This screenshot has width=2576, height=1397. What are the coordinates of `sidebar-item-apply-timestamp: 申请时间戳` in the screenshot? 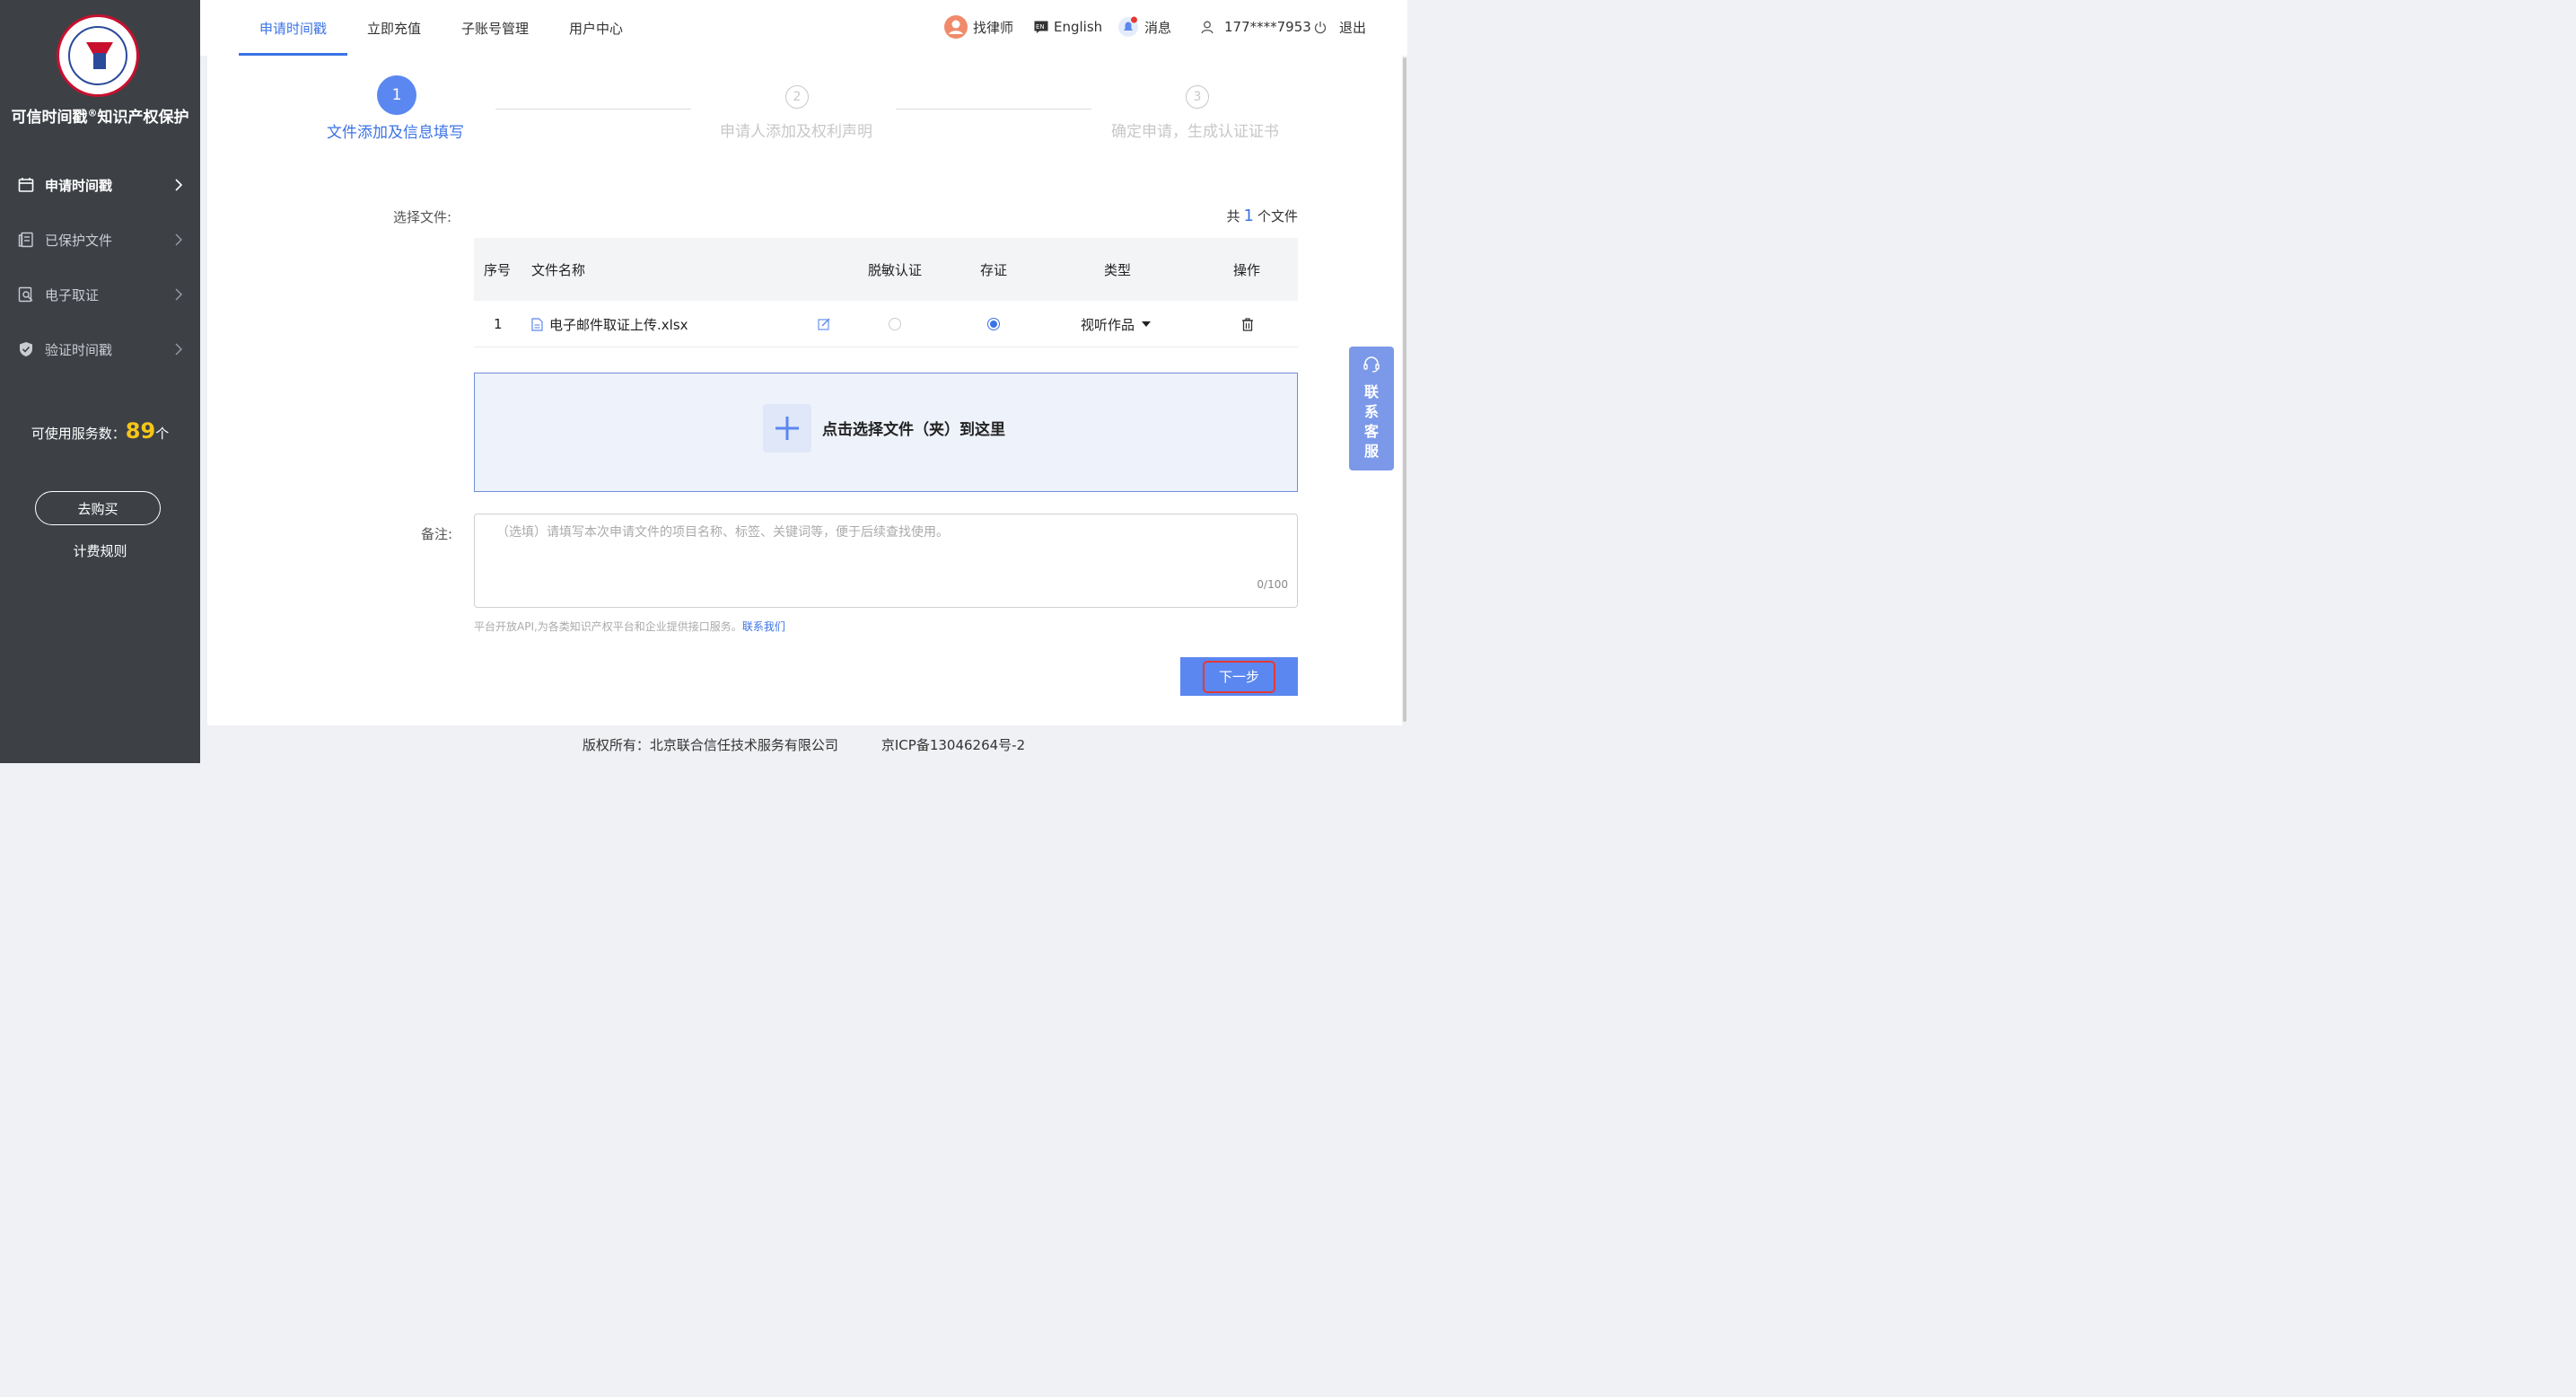 It's located at (100, 185).